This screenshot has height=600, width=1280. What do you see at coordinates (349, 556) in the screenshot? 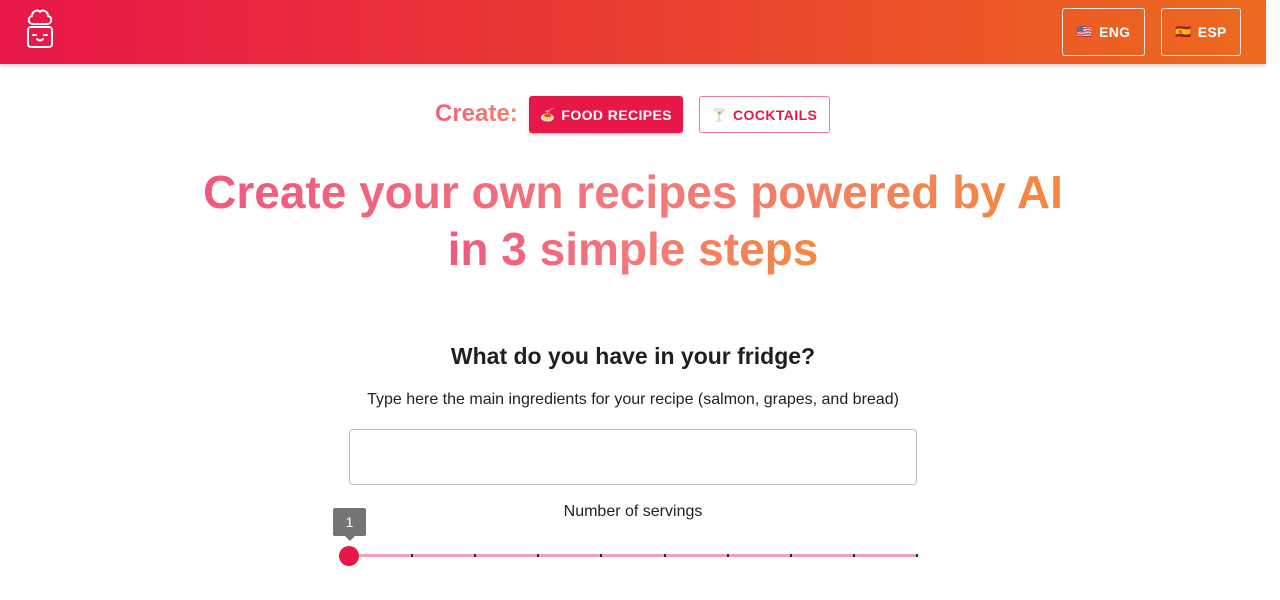
I see `slider-thumb` at bounding box center [349, 556].